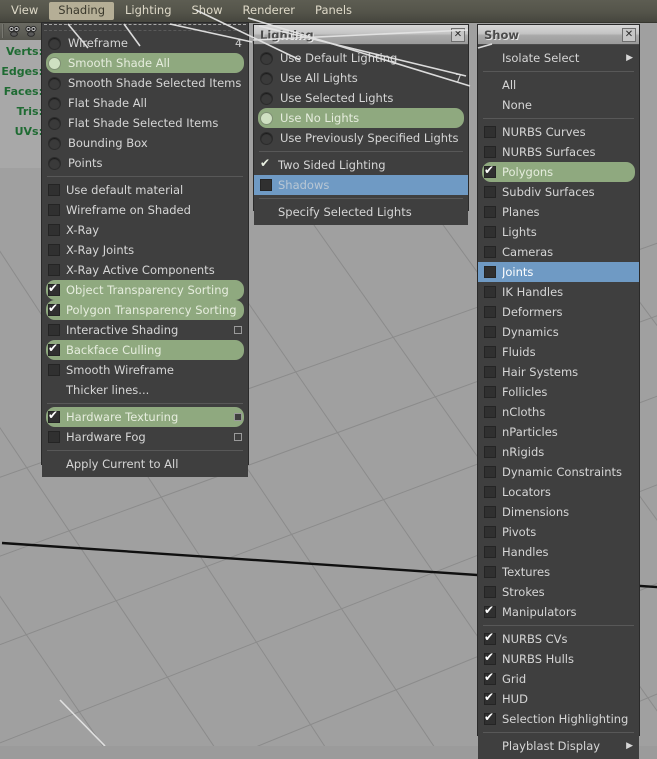 The width and height of the screenshot is (657, 759). I want to click on menu-item-handles: Handles, so click(558, 552).